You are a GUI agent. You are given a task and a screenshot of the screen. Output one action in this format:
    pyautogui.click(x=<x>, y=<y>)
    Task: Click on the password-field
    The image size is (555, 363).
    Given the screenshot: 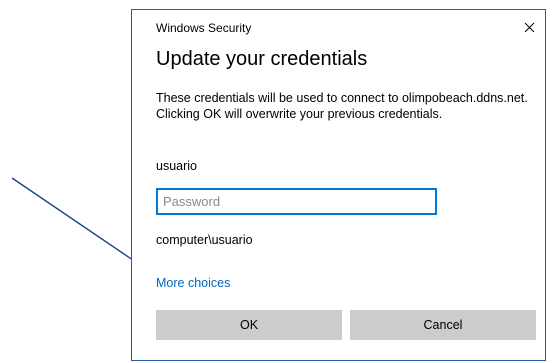 What is the action you would take?
    pyautogui.click(x=296, y=201)
    